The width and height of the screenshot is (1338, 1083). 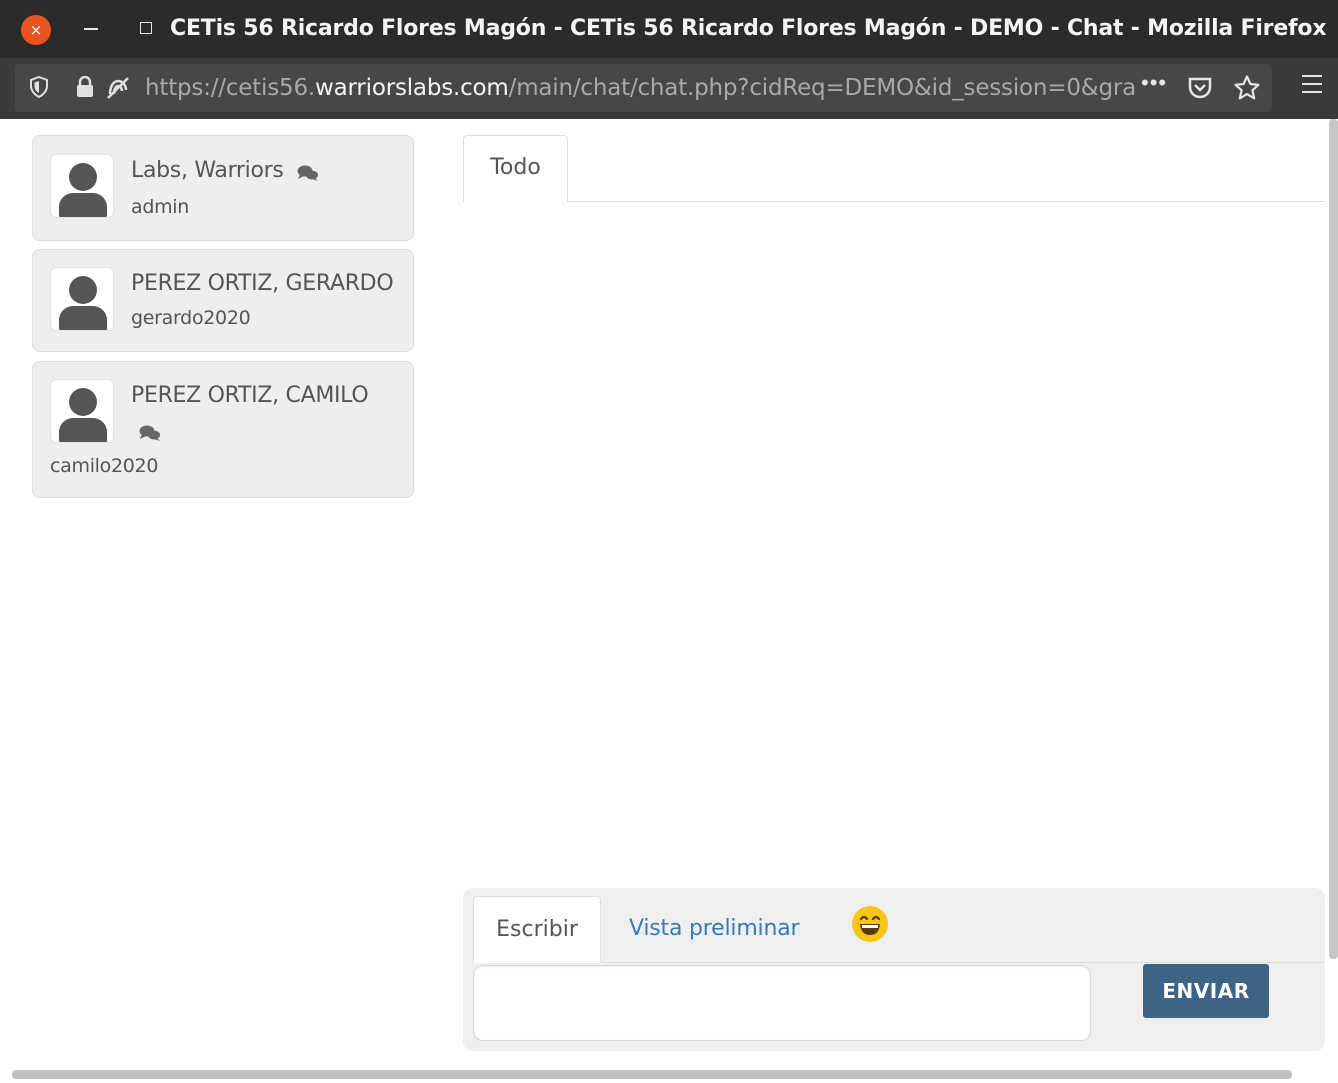 What do you see at coordinates (104, 466) in the screenshot?
I see `user-login: camilo2020` at bounding box center [104, 466].